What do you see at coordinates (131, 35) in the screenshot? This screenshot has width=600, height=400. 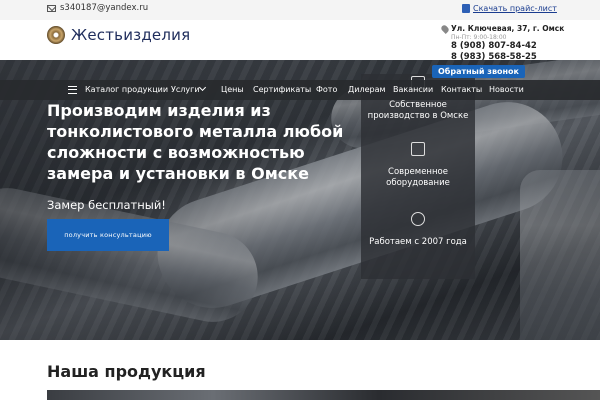 I see `logo-text: Жестьизделия` at bounding box center [131, 35].